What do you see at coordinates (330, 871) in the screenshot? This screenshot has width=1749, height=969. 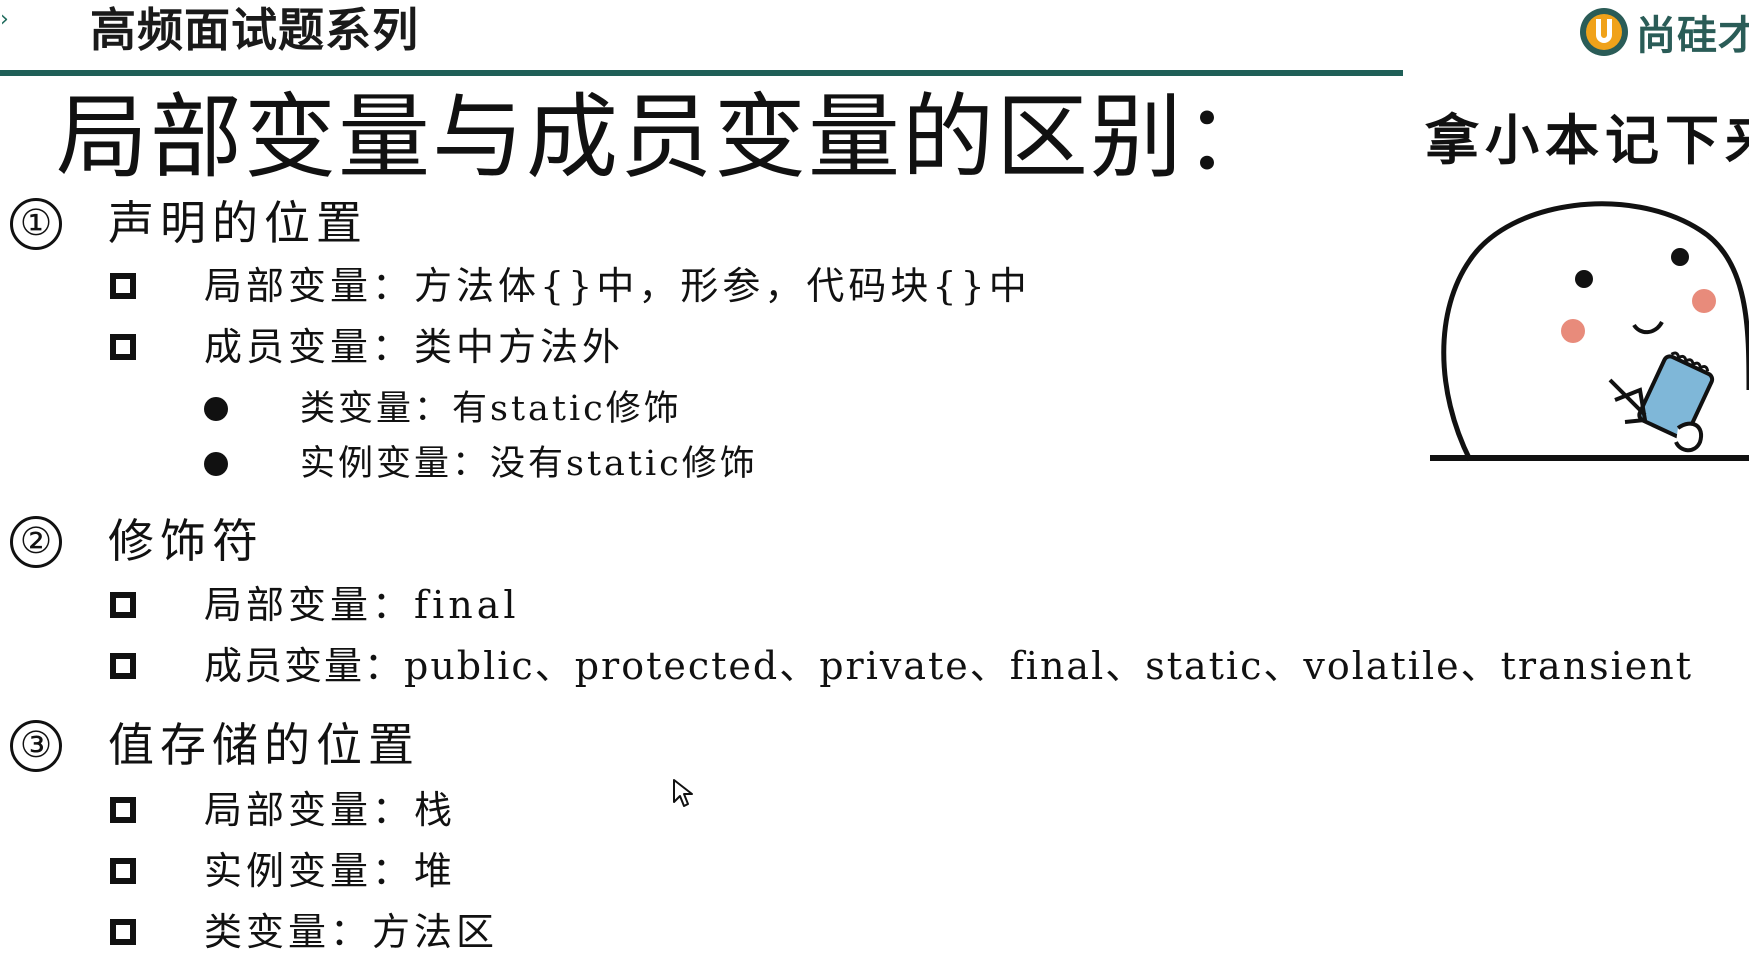 I see `list-item-text: 实例变量：堆` at bounding box center [330, 871].